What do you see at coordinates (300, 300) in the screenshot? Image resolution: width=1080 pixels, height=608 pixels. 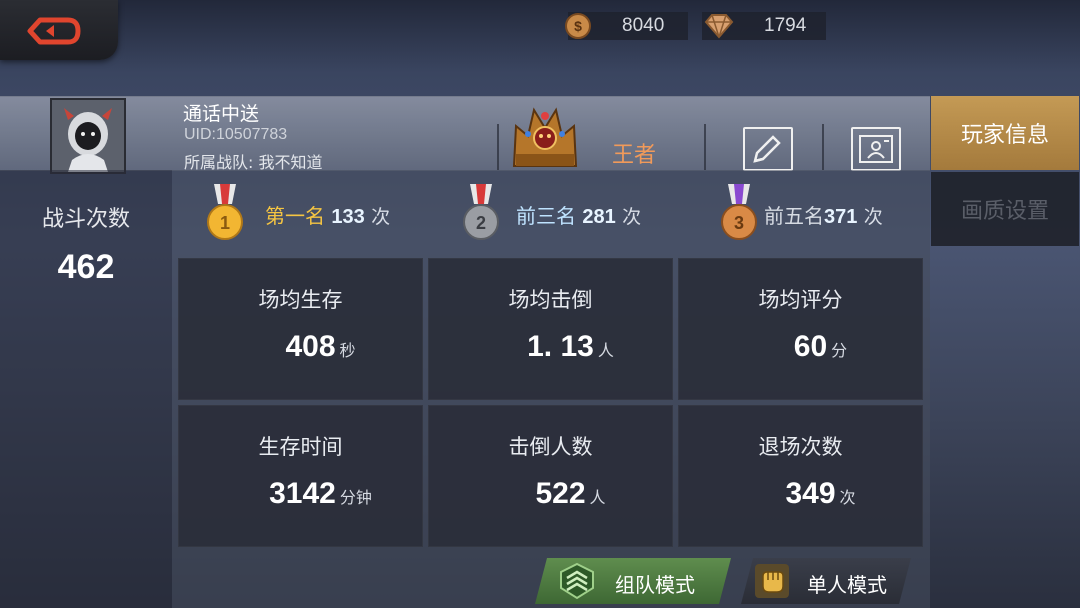 I see `stat-title: 场均生存` at bounding box center [300, 300].